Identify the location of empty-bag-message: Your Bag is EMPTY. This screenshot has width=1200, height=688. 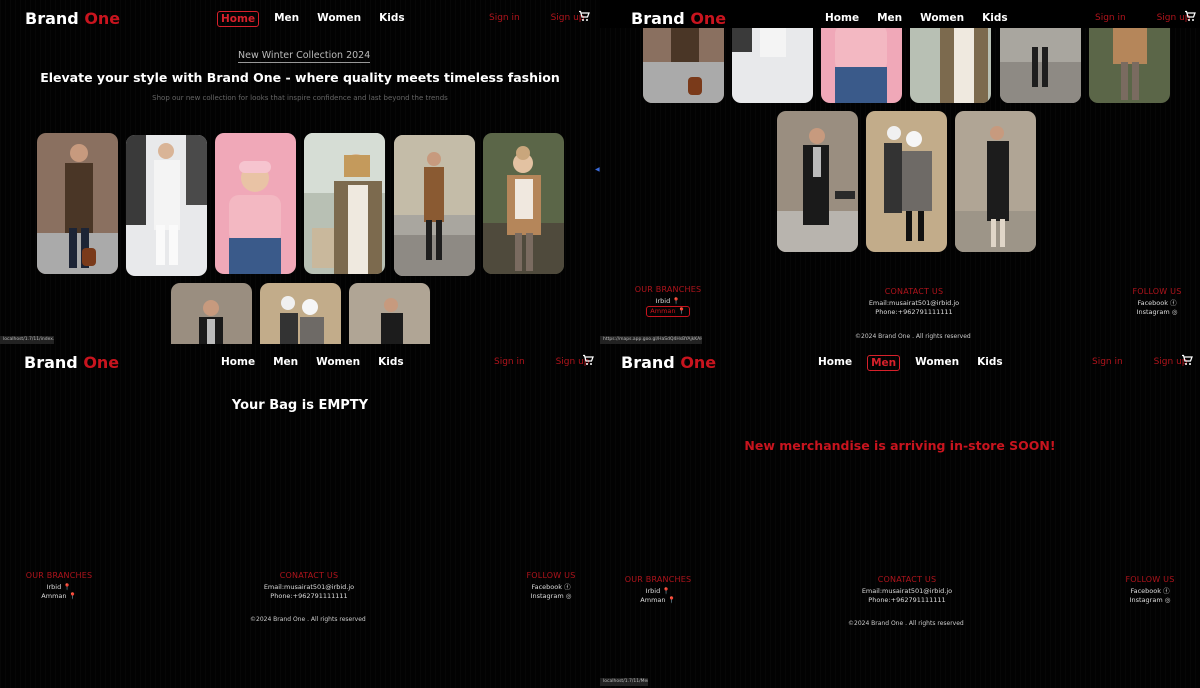
(300, 405).